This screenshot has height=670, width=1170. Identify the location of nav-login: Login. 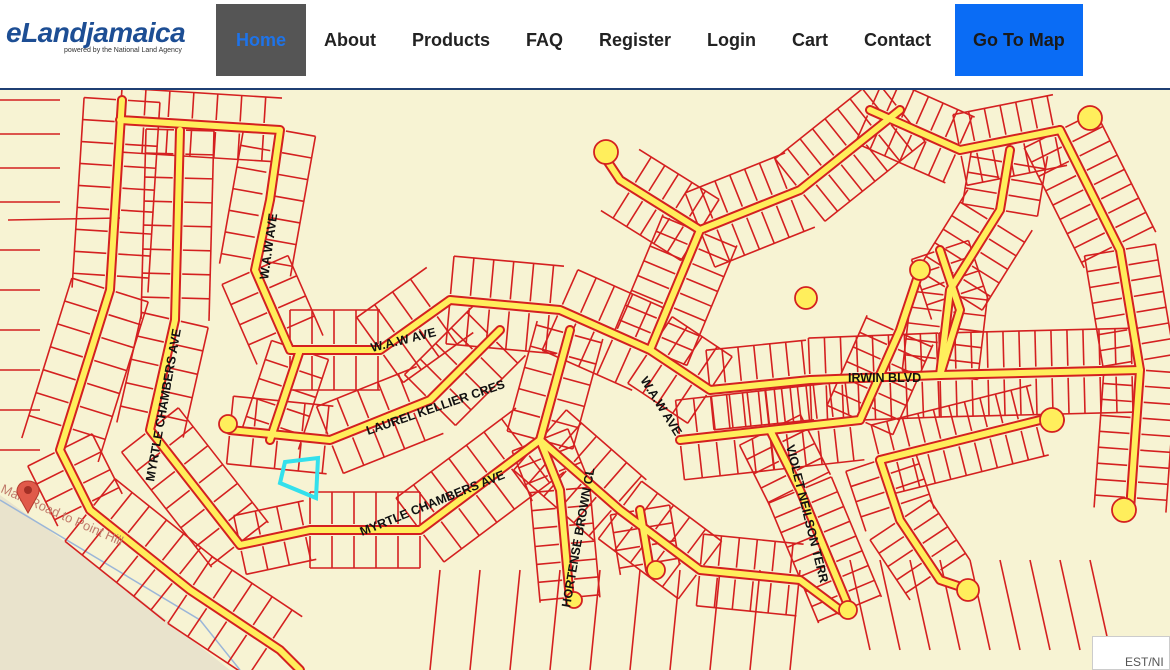
(731, 40).